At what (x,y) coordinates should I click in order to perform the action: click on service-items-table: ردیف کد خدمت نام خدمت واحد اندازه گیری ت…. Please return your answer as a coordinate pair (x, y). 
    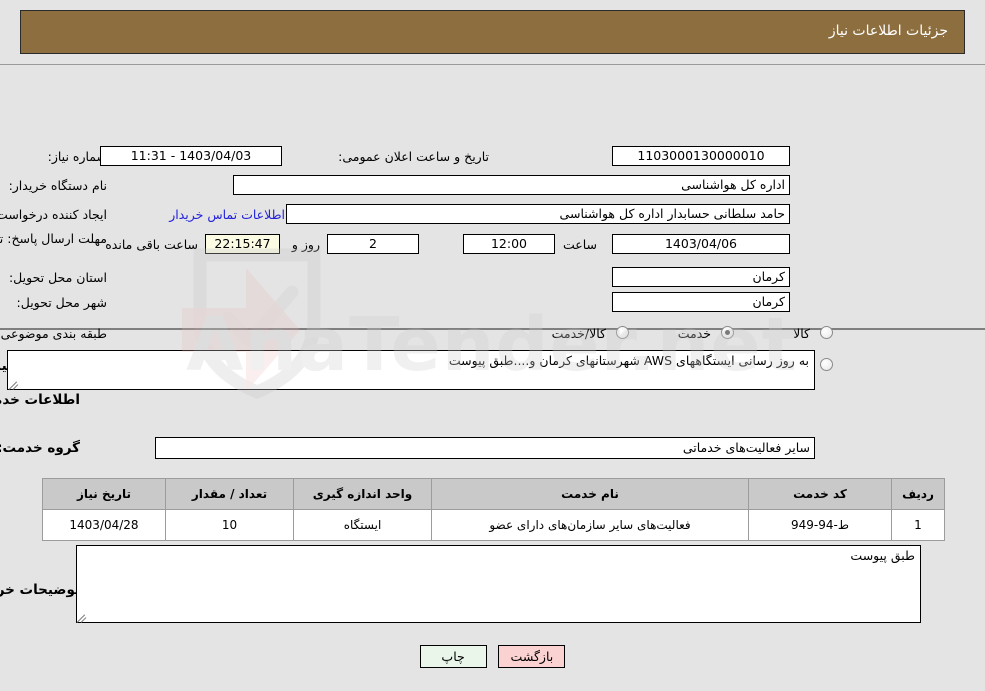
    Looking at the image, I should click on (493, 509).